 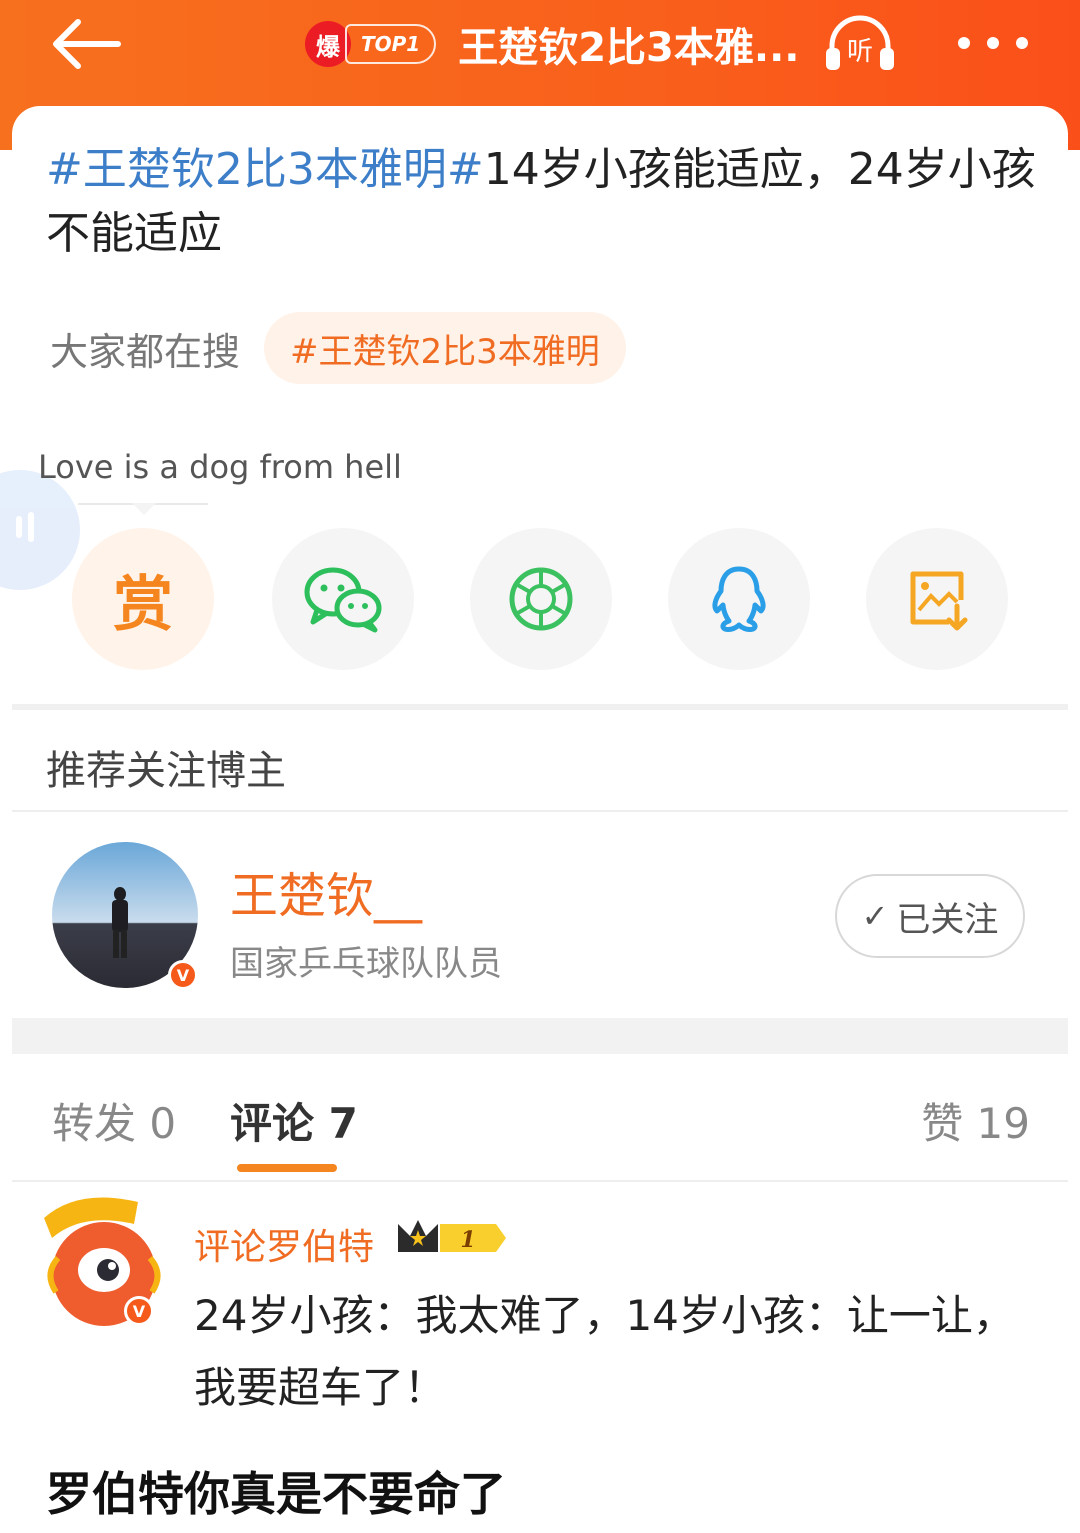 What do you see at coordinates (860, 52) in the screenshot?
I see `listen-label: 听` at bounding box center [860, 52].